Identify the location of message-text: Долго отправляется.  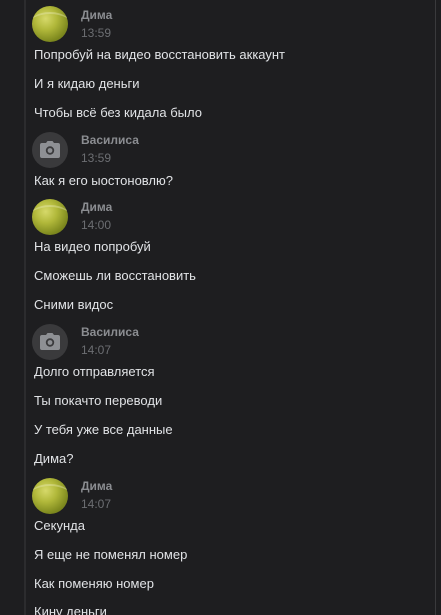
(94, 371).